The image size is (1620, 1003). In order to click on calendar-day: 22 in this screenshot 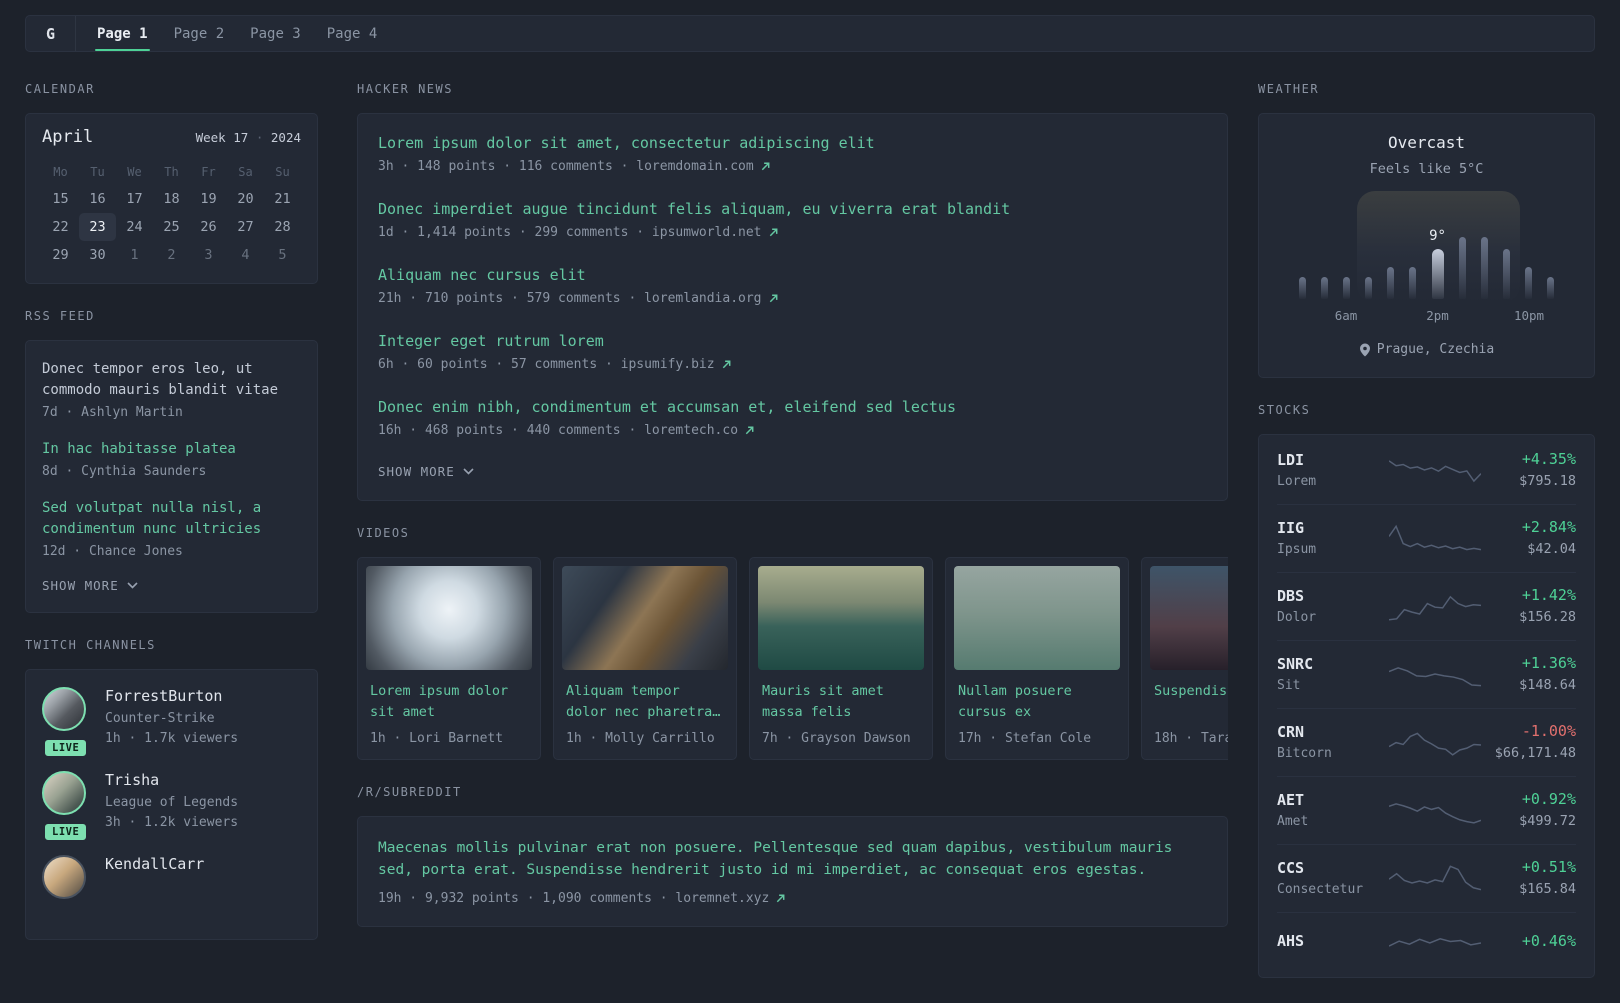, I will do `click(60, 227)`.